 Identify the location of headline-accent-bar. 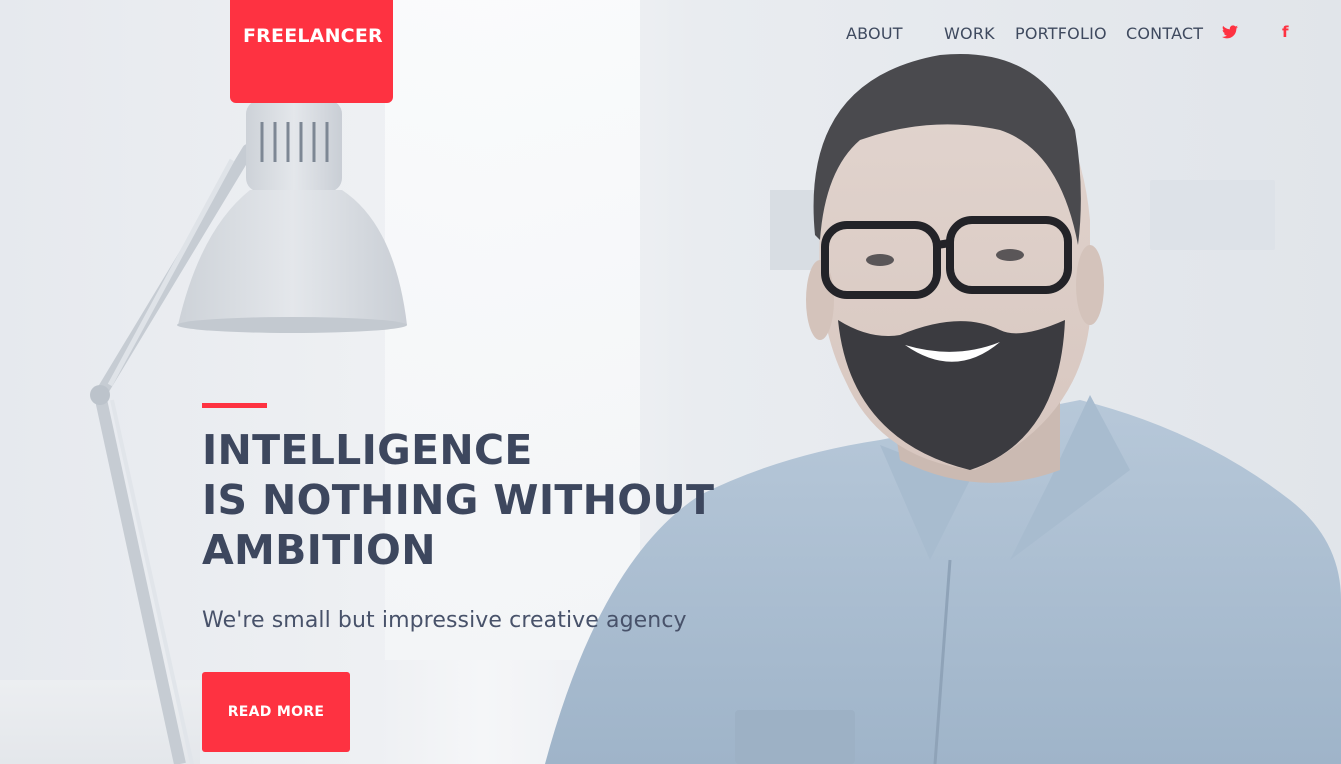
(234, 405).